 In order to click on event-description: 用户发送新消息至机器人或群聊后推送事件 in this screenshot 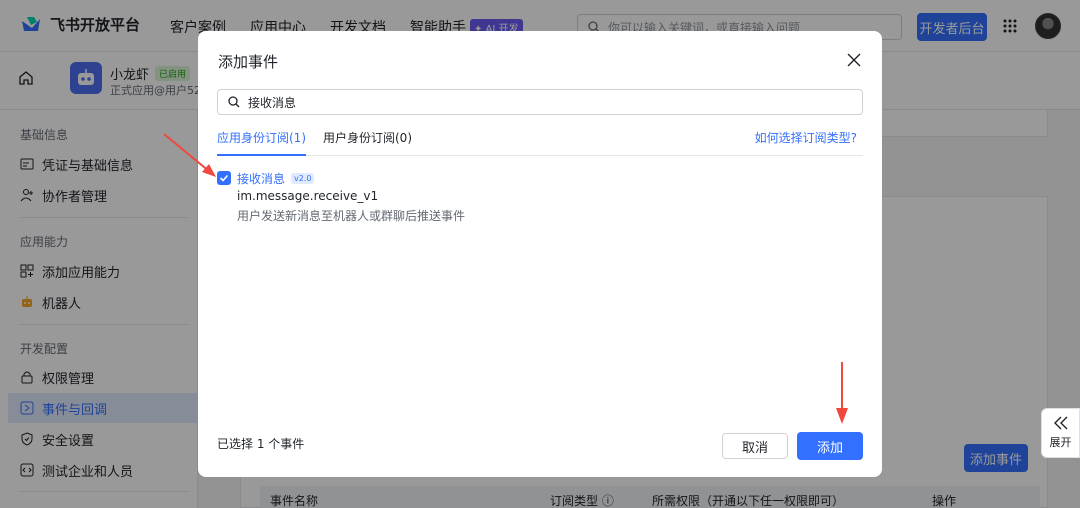, I will do `click(351, 216)`.